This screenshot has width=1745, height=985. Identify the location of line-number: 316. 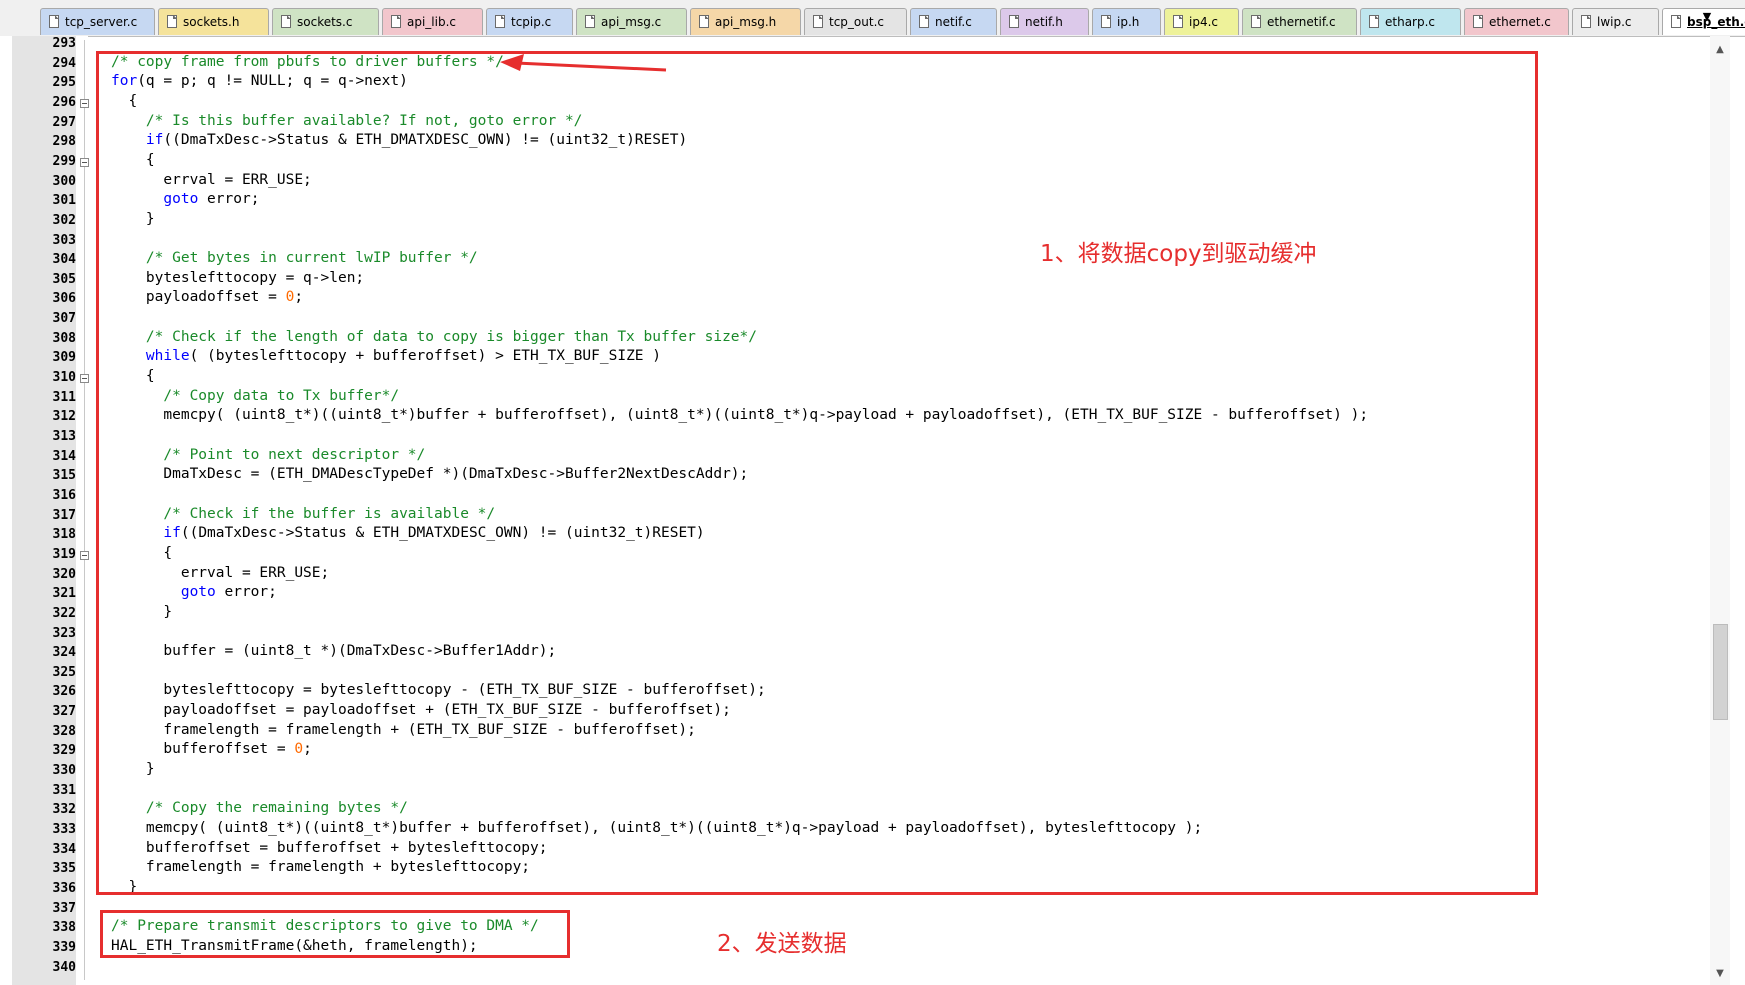
(64, 495).